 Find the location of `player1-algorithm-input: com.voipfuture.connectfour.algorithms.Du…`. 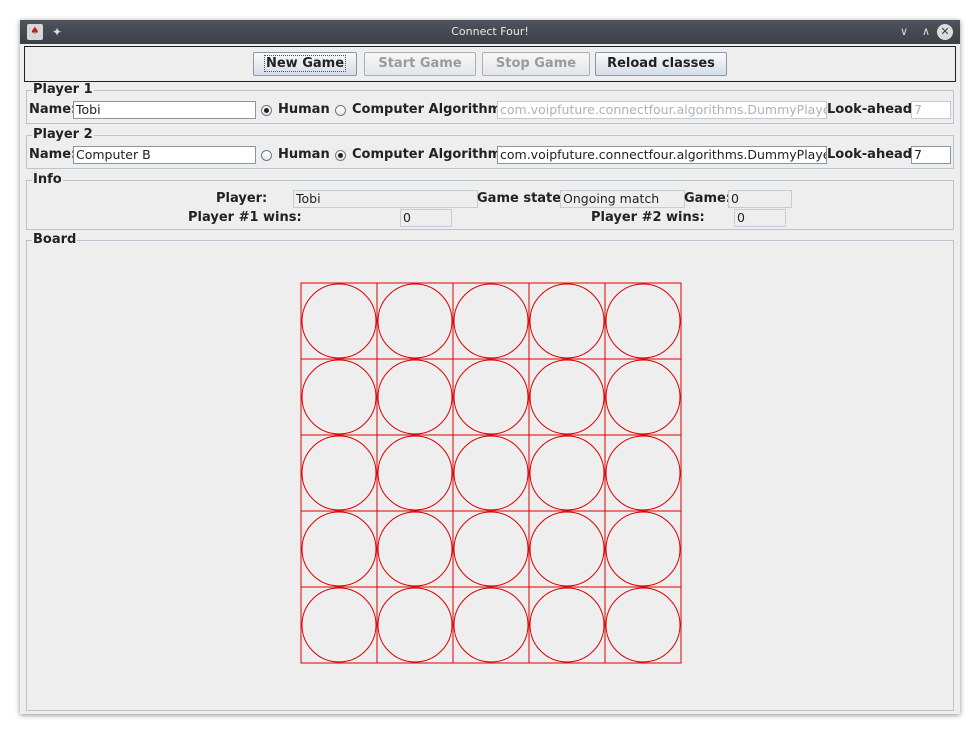

player1-algorithm-input: com.voipfuture.connectfour.algorithms.Du… is located at coordinates (662, 110).